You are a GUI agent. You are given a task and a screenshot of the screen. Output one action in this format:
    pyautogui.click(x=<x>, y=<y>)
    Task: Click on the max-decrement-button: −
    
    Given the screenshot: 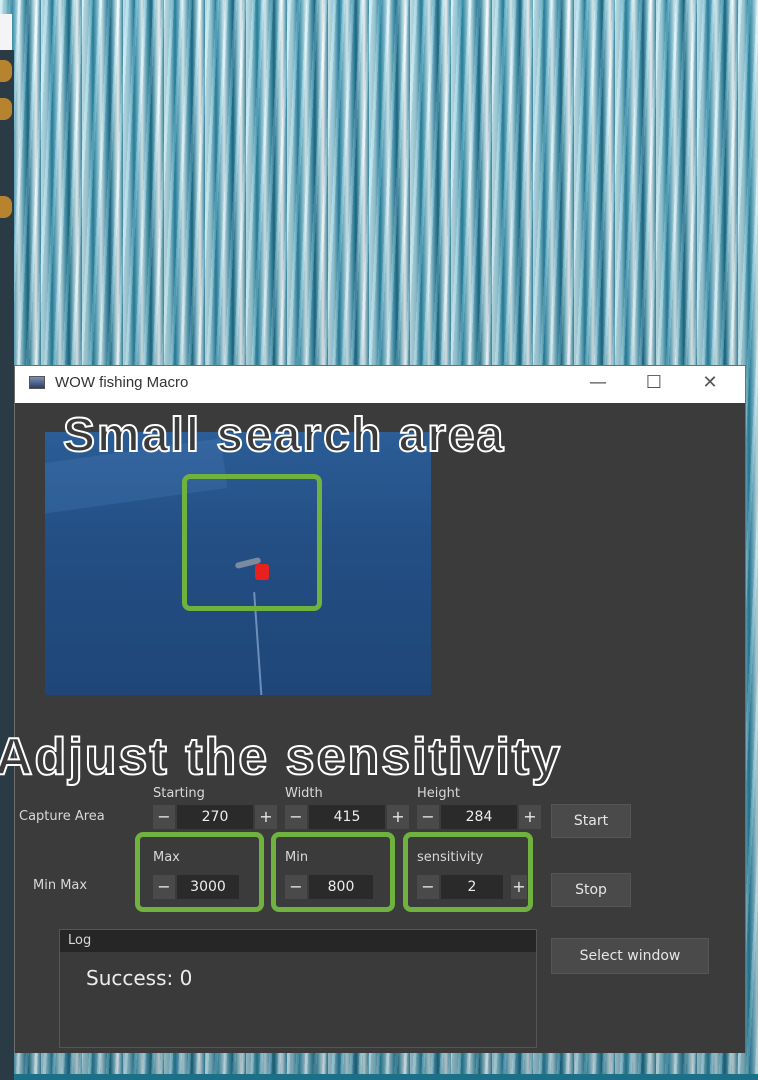 What is the action you would take?
    pyautogui.click(x=164, y=887)
    